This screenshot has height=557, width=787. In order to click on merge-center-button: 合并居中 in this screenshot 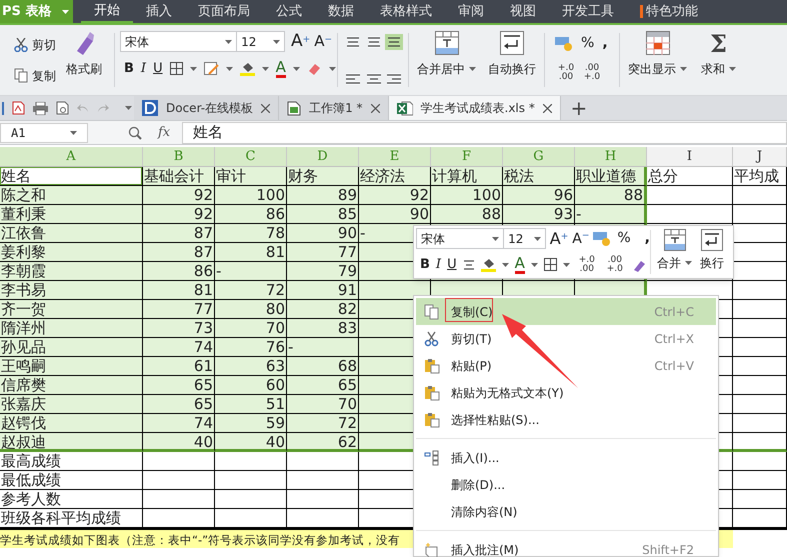, I will do `click(441, 69)`.